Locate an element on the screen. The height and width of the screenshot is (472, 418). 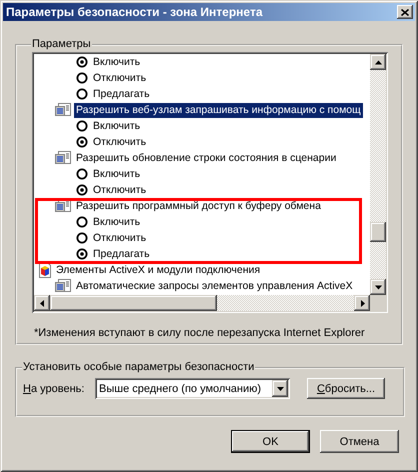
caret-icon is located at coordinates (280, 388).